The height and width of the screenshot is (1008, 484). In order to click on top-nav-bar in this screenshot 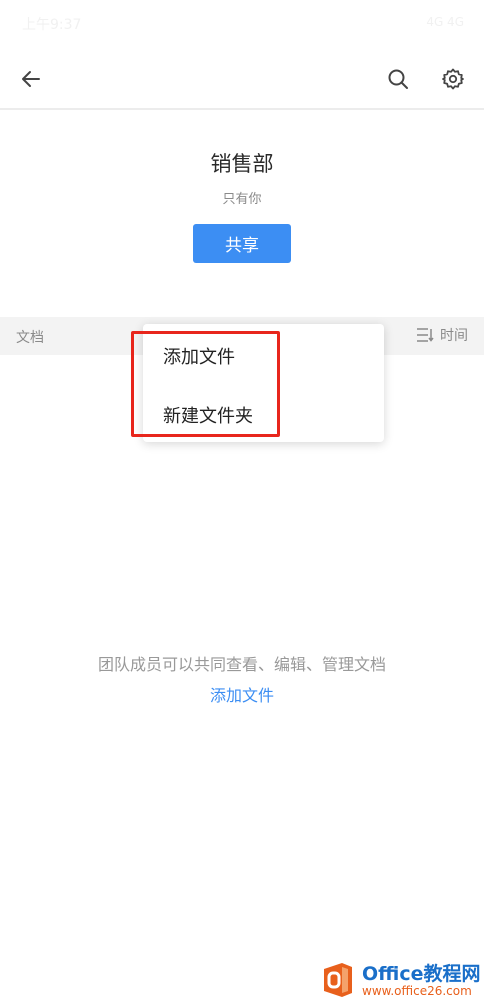, I will do `click(242, 80)`.